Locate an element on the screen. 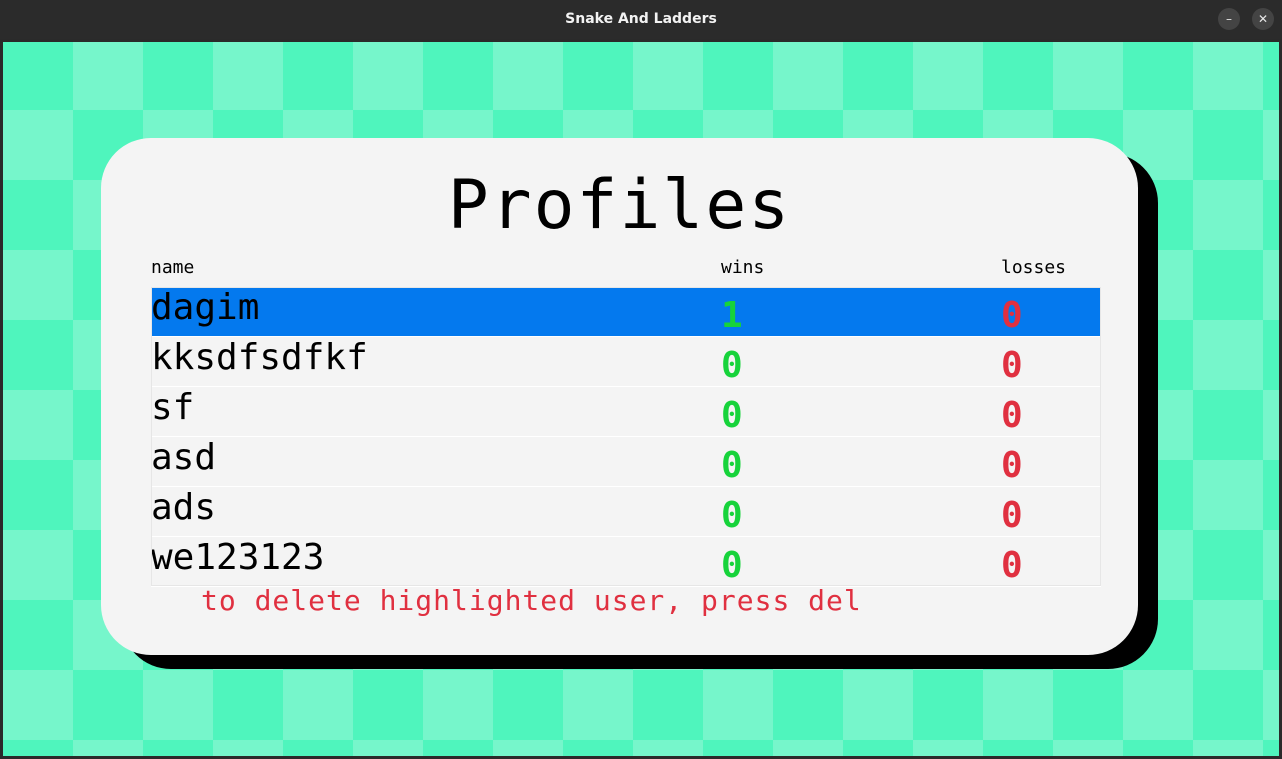 The height and width of the screenshot is (759, 1282). column-header-wins: wins is located at coordinates (743, 267).